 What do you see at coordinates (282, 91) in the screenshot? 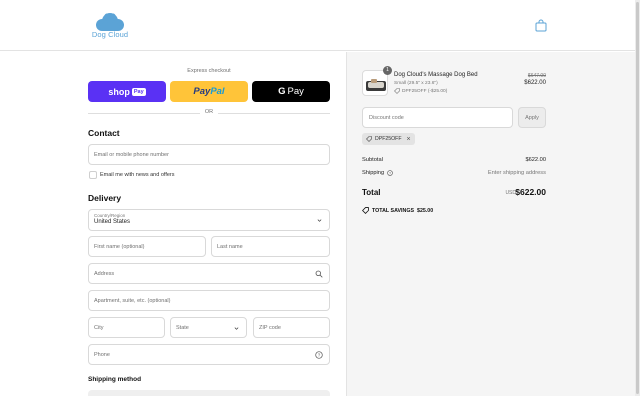
I see `google-g-icon: G` at bounding box center [282, 91].